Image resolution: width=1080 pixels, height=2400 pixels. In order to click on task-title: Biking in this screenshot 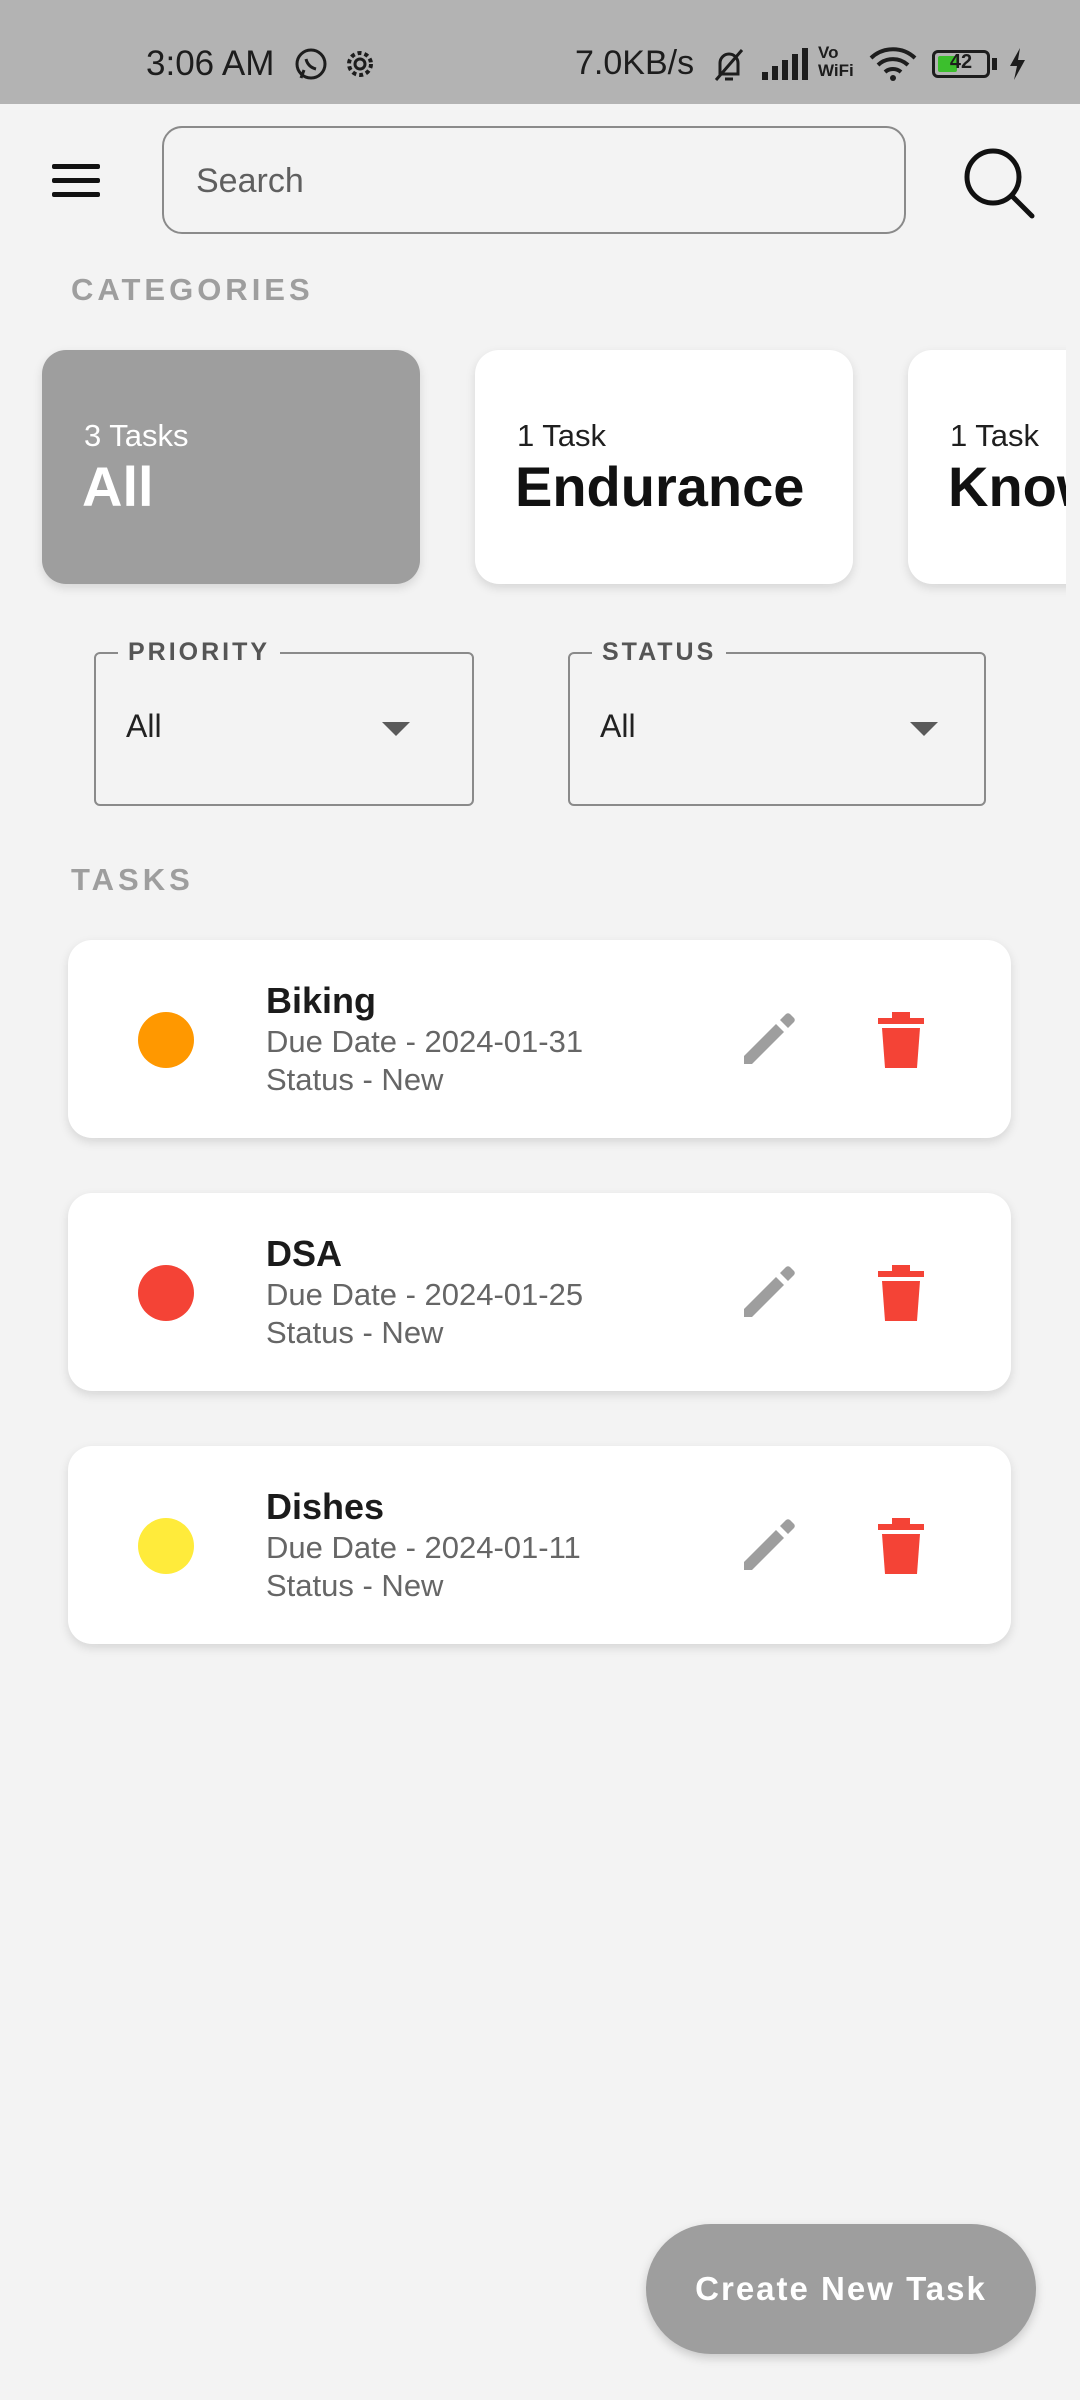, I will do `click(321, 1000)`.